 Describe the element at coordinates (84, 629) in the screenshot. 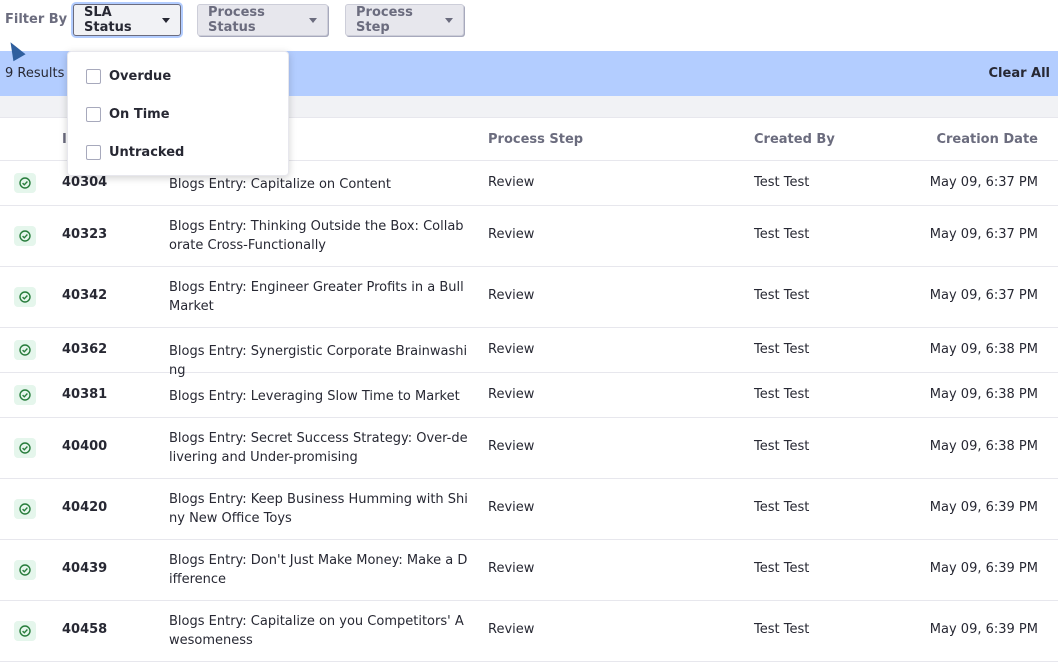

I see `row-id: 40458` at that location.